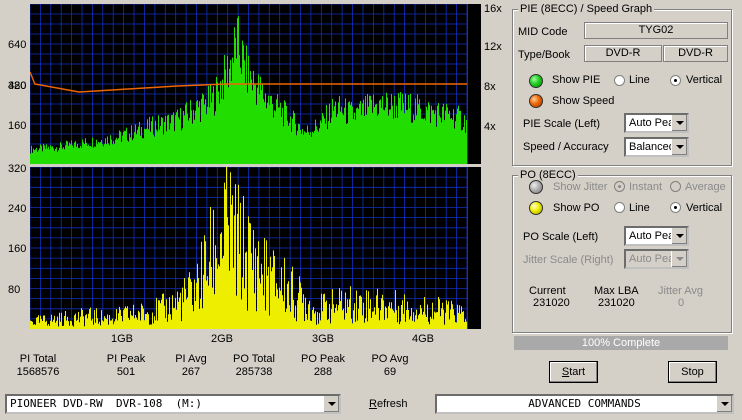 The image size is (742, 420). What do you see at coordinates (695, 53) in the screenshot?
I see `book-type-field: DVD-R` at bounding box center [695, 53].